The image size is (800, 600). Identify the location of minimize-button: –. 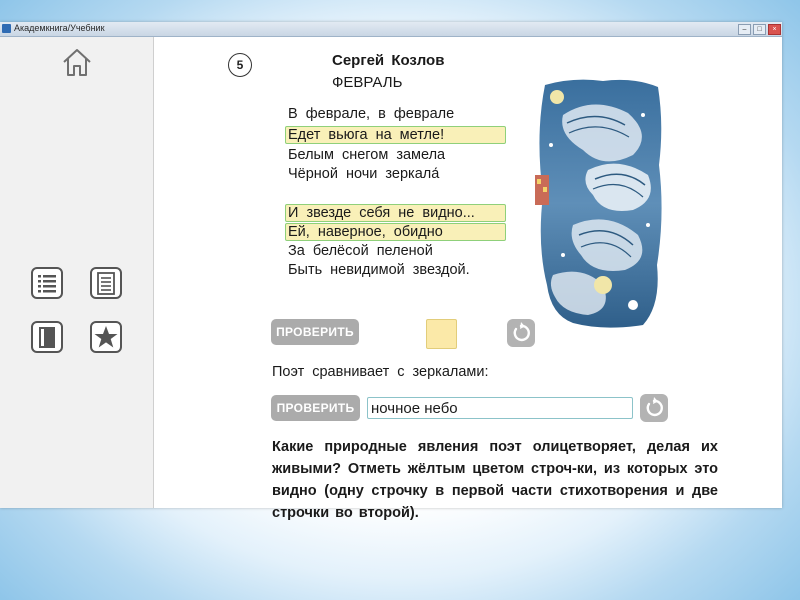
(744, 29).